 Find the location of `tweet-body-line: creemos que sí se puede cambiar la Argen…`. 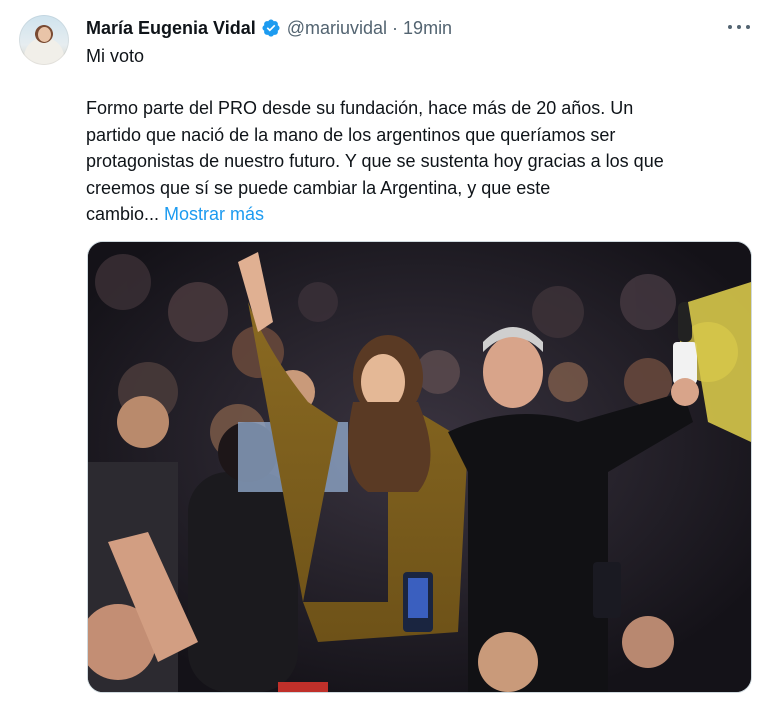

tweet-body-line: creemos que sí se puede cambiar la Argen… is located at coordinates (318, 187).